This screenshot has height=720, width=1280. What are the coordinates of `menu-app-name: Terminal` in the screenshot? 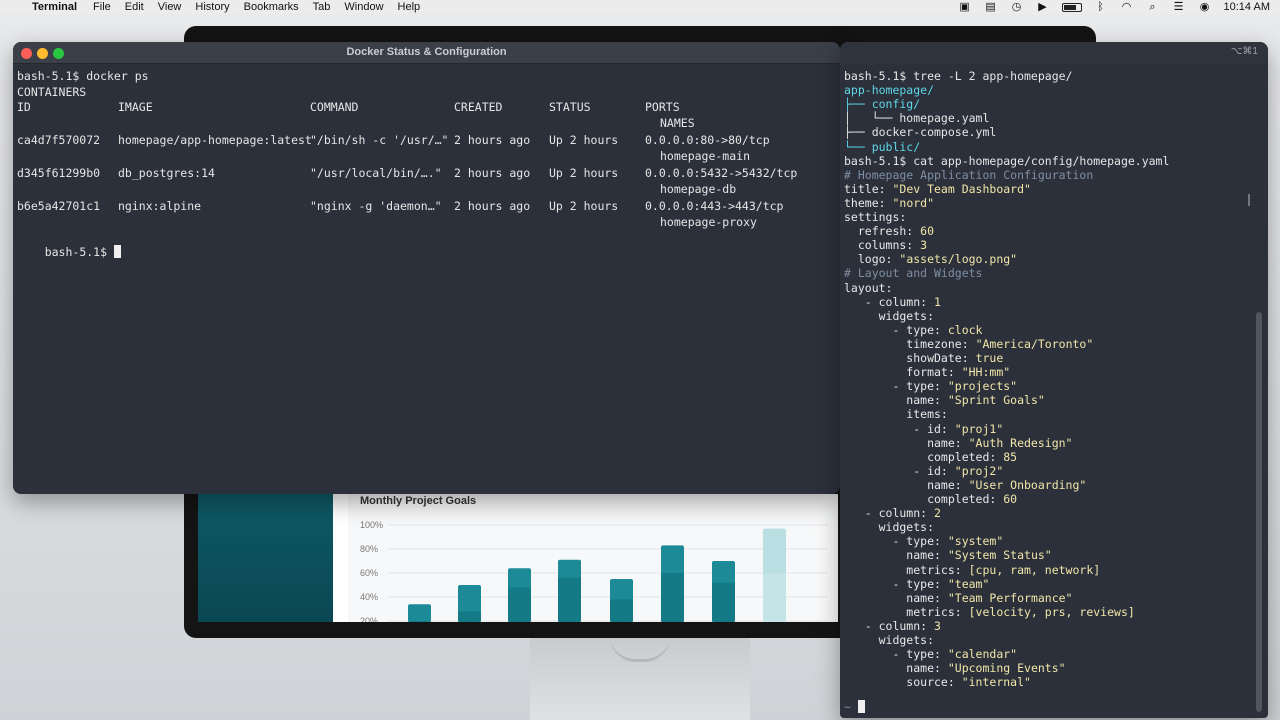 It's located at (54, 7).